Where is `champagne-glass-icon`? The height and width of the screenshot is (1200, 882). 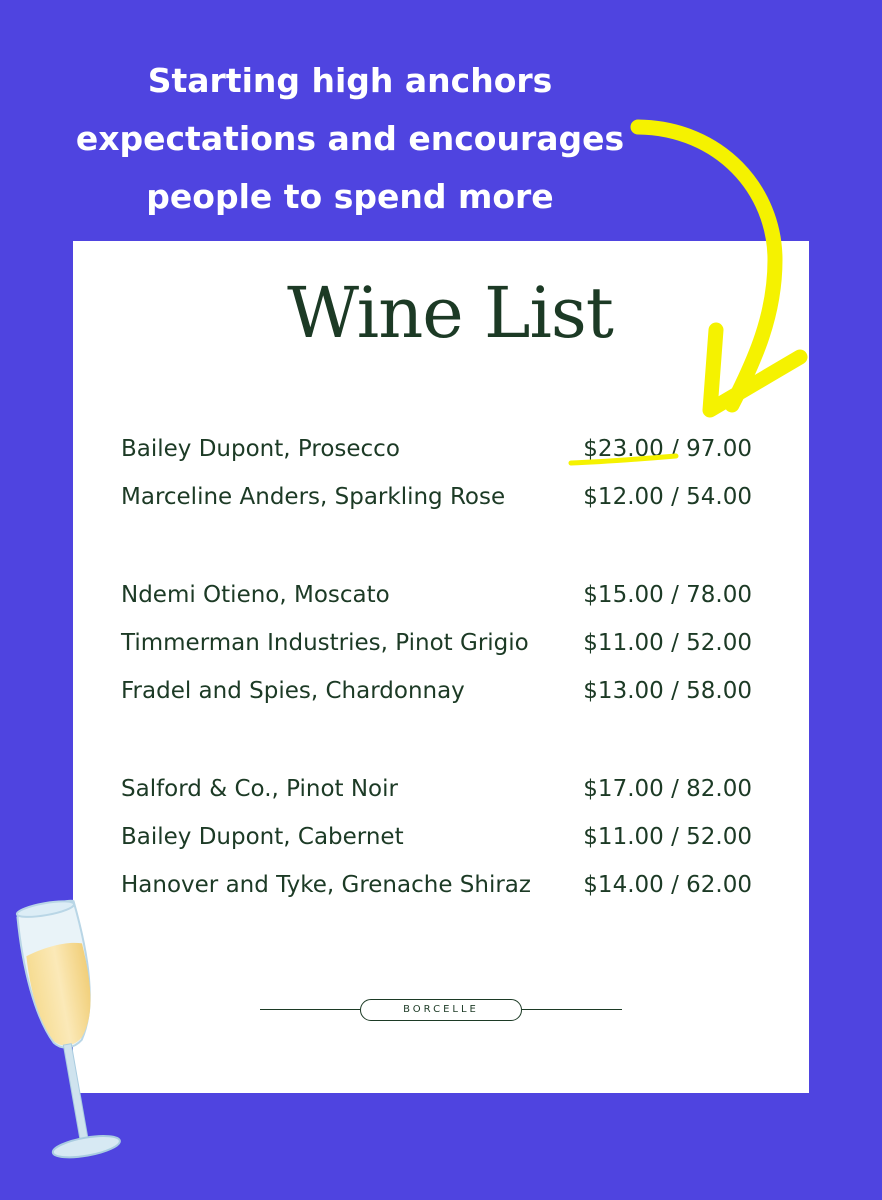
champagne-glass-icon is located at coordinates (68, 1029).